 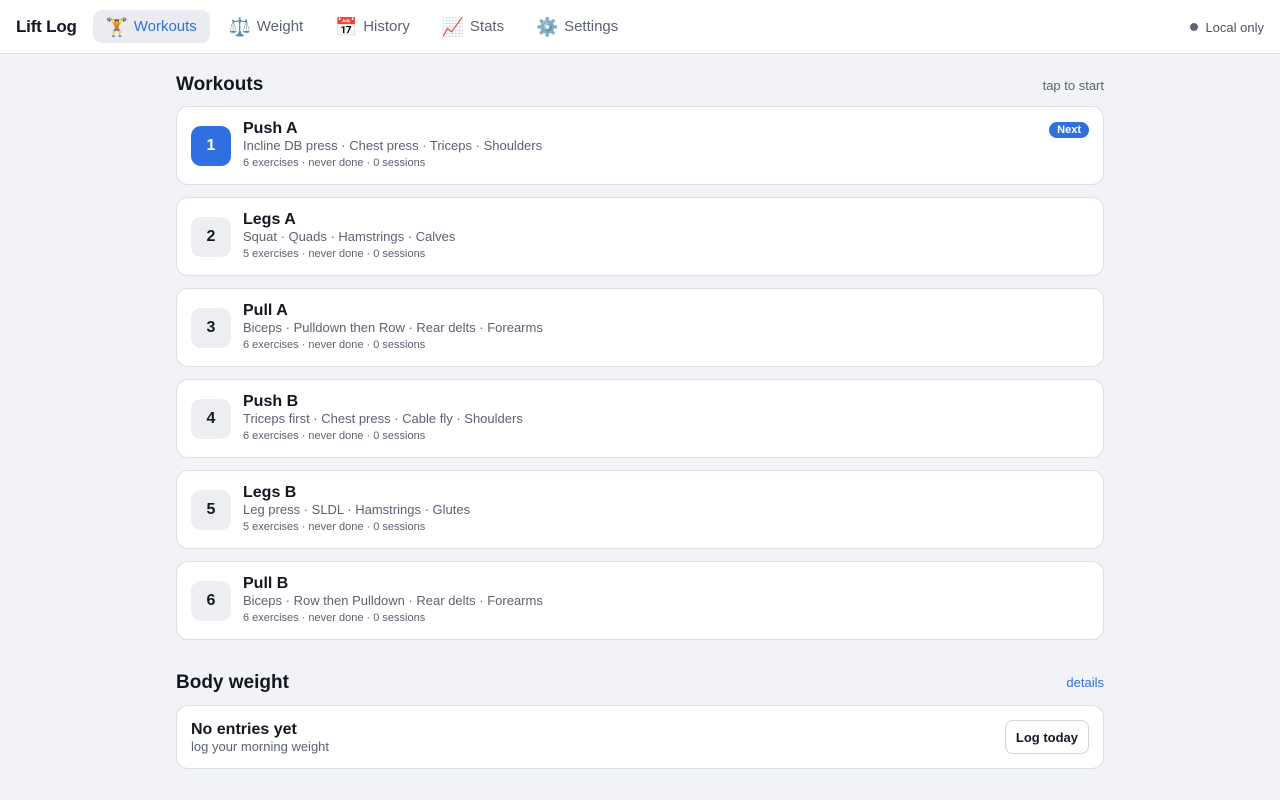 What do you see at coordinates (270, 492) in the screenshot?
I see `workout-name: Legs B` at bounding box center [270, 492].